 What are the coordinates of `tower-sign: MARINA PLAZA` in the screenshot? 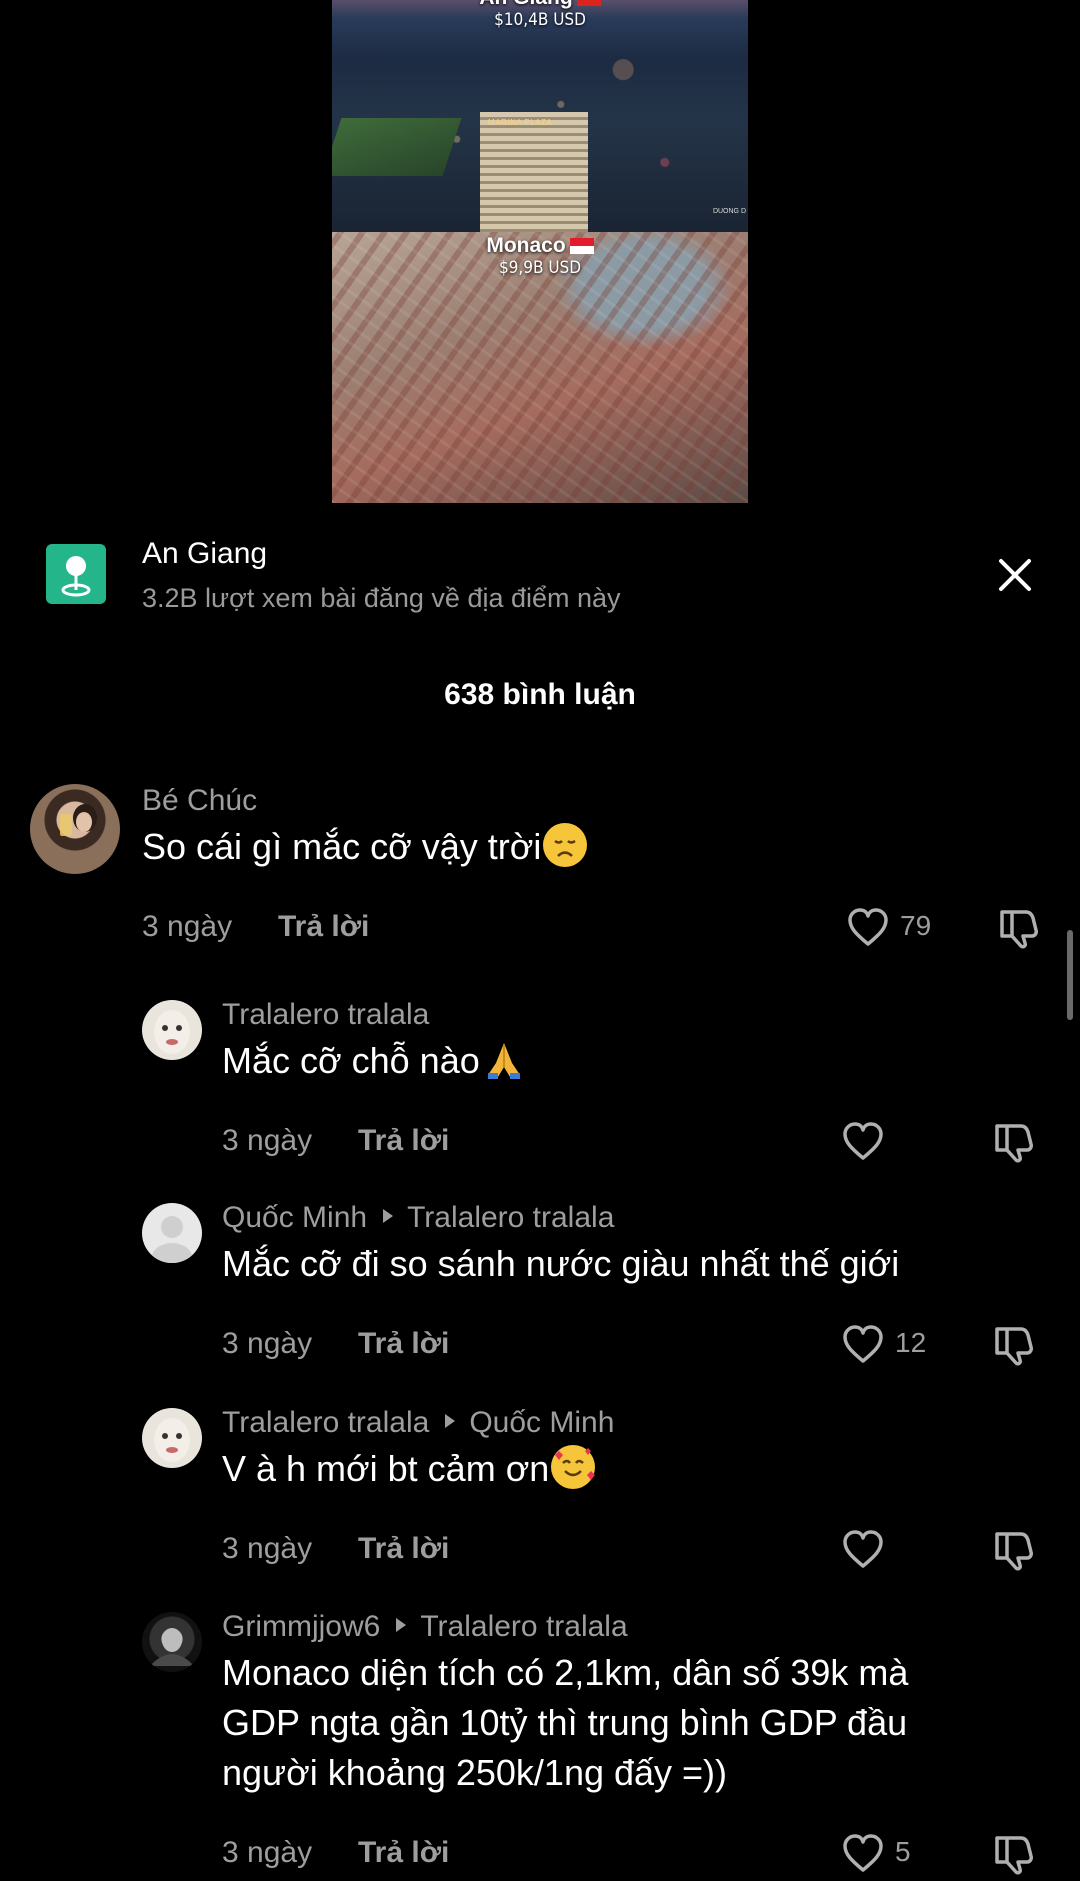 It's located at (520, 122).